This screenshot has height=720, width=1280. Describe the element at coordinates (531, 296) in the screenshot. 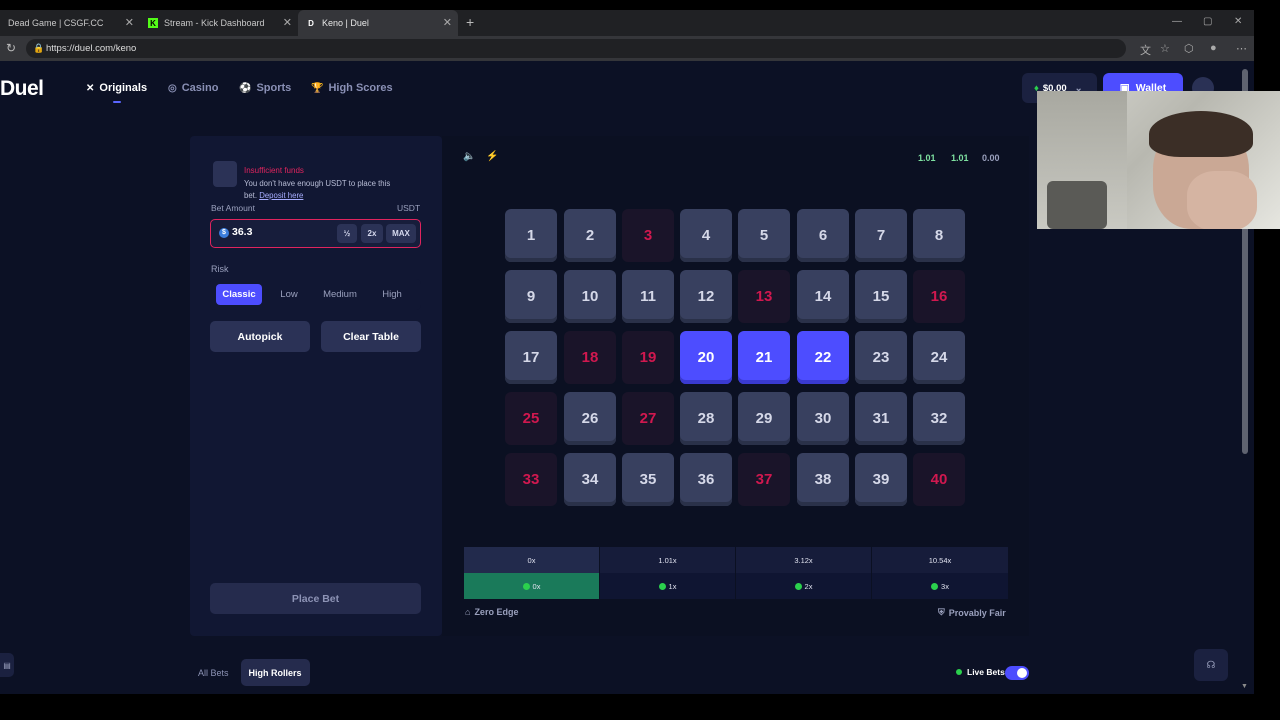

I see `keno-tile: 9` at that location.